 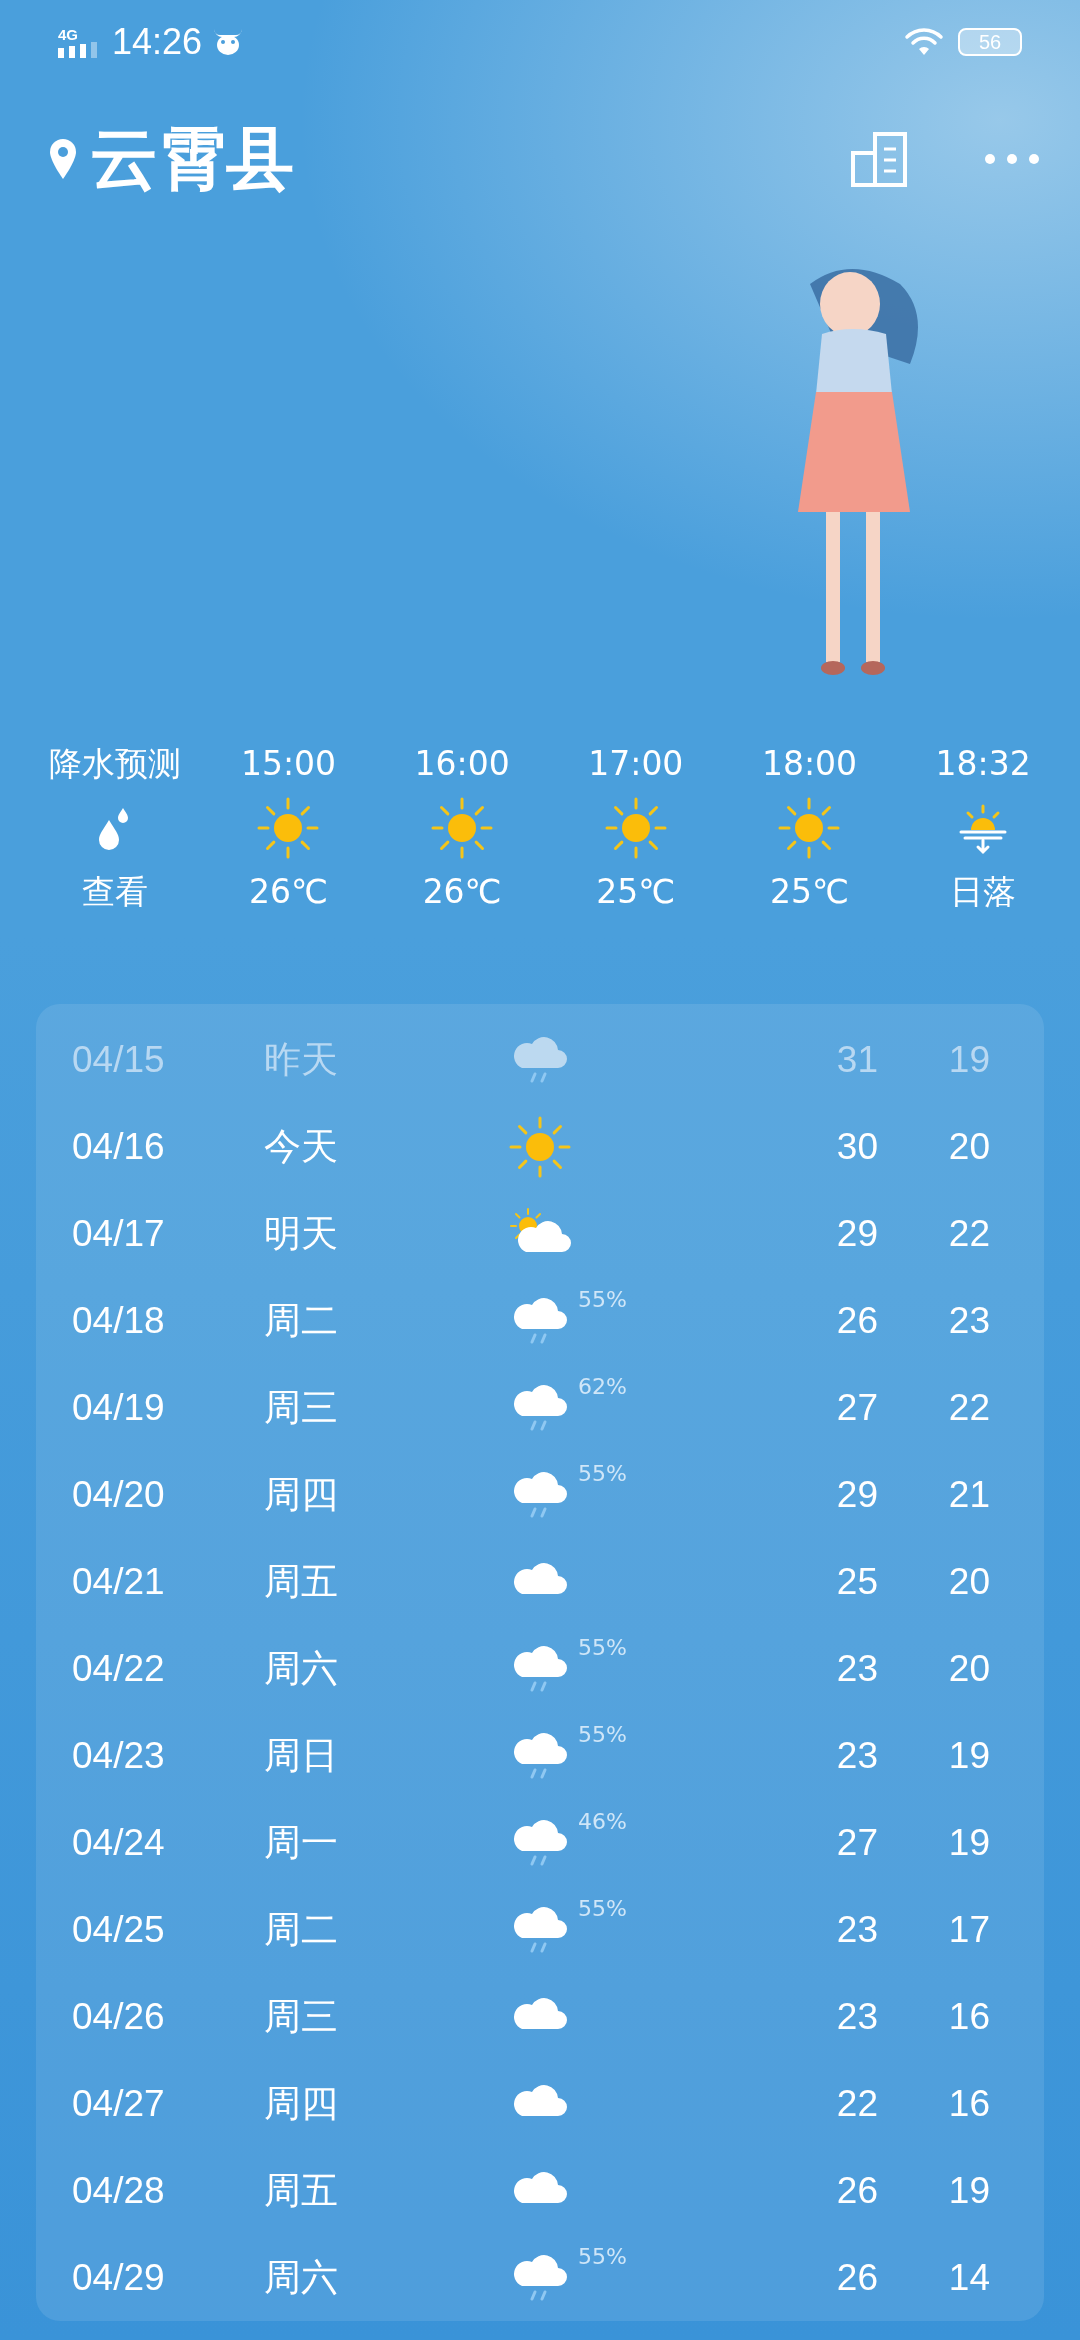 I want to click on forecast-date: 04/29, so click(x=118, y=2277).